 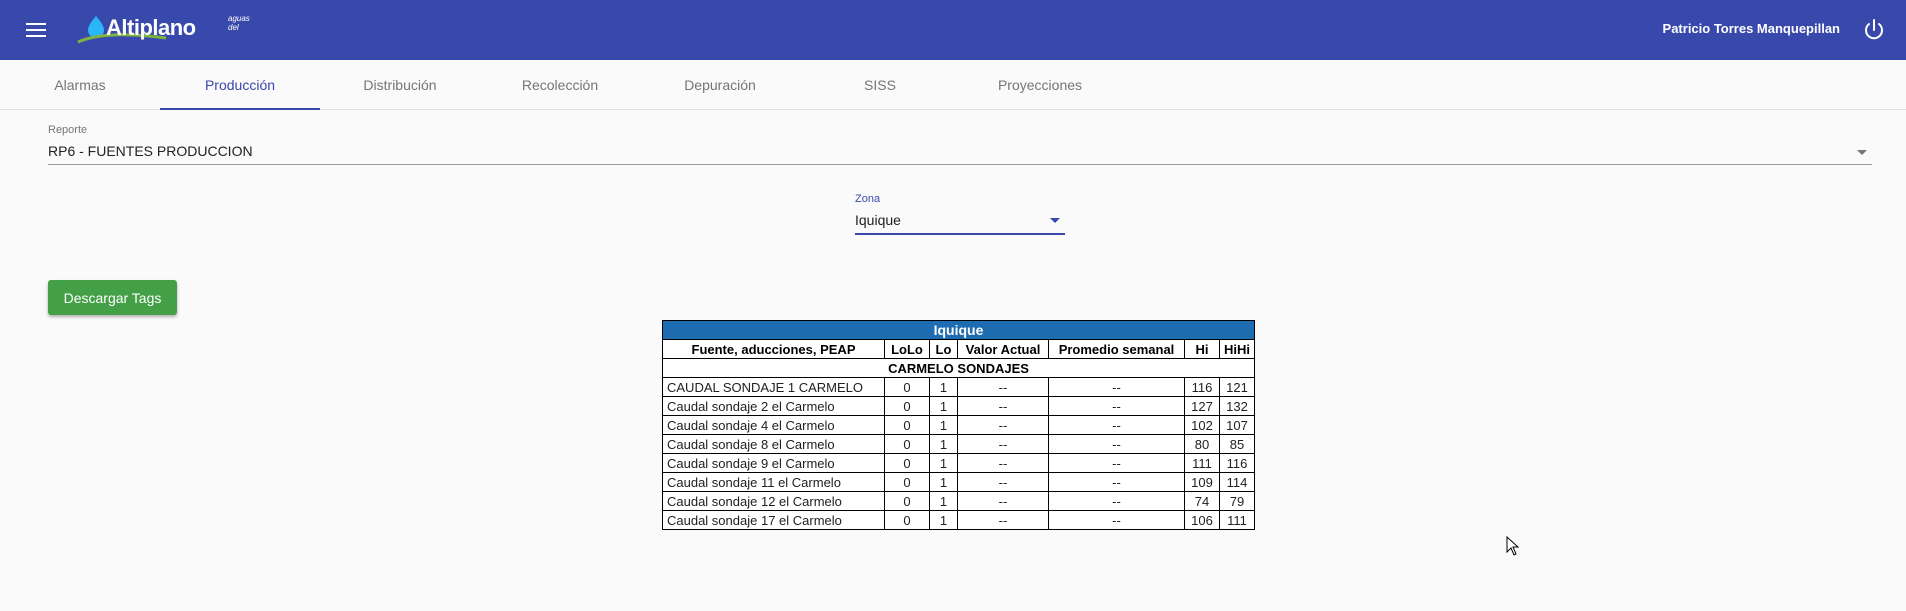 What do you see at coordinates (943, 349) in the screenshot?
I see `column-header: Lo` at bounding box center [943, 349].